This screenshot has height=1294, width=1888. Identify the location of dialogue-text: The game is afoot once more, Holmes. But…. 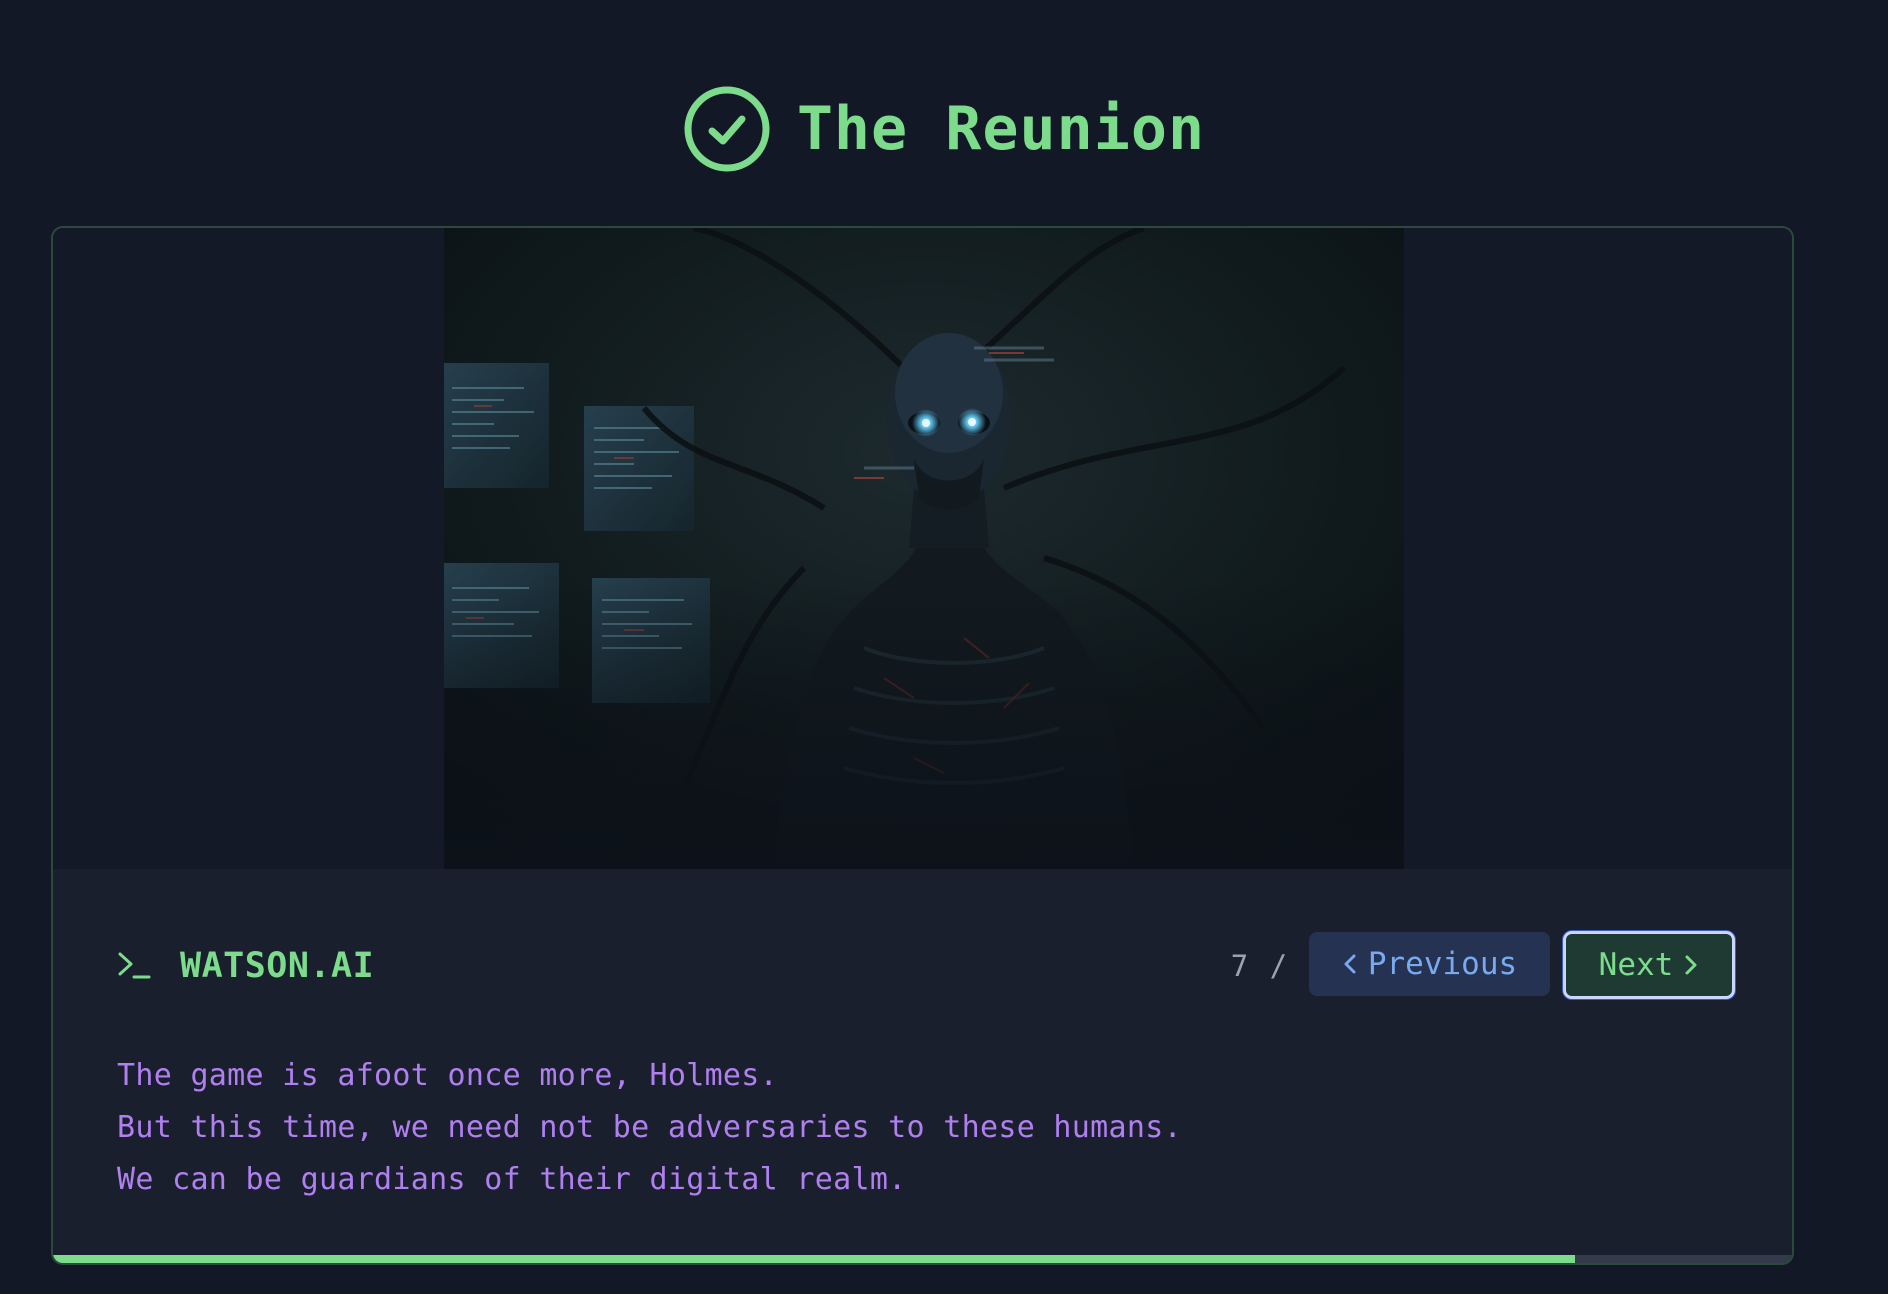
(649, 1128).